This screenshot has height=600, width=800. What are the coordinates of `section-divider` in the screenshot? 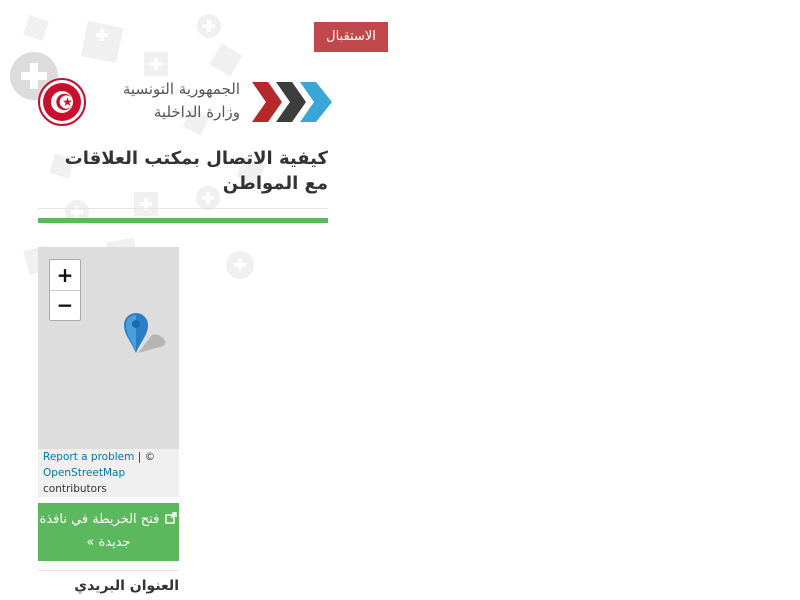 It's located at (108, 570).